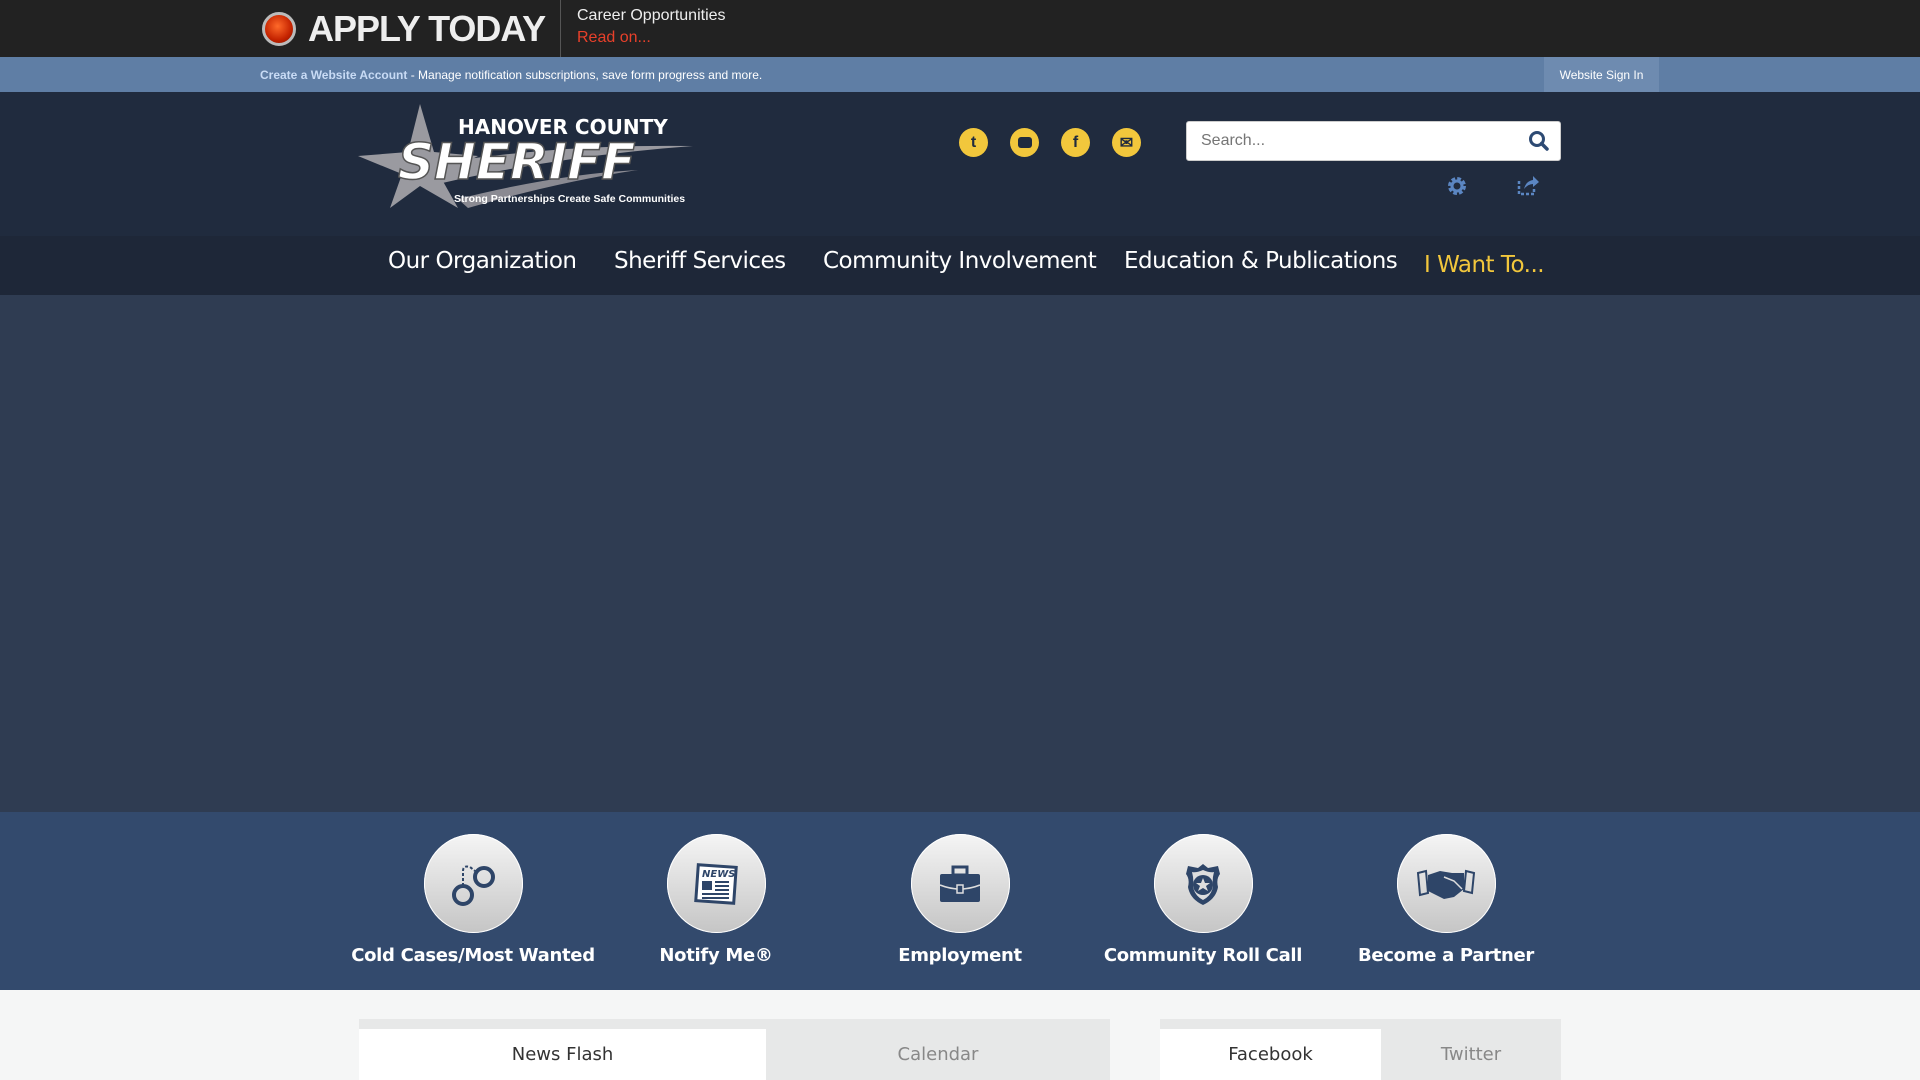 The height and width of the screenshot is (1080, 1920). I want to click on twitter-icon: t, so click(973, 142).